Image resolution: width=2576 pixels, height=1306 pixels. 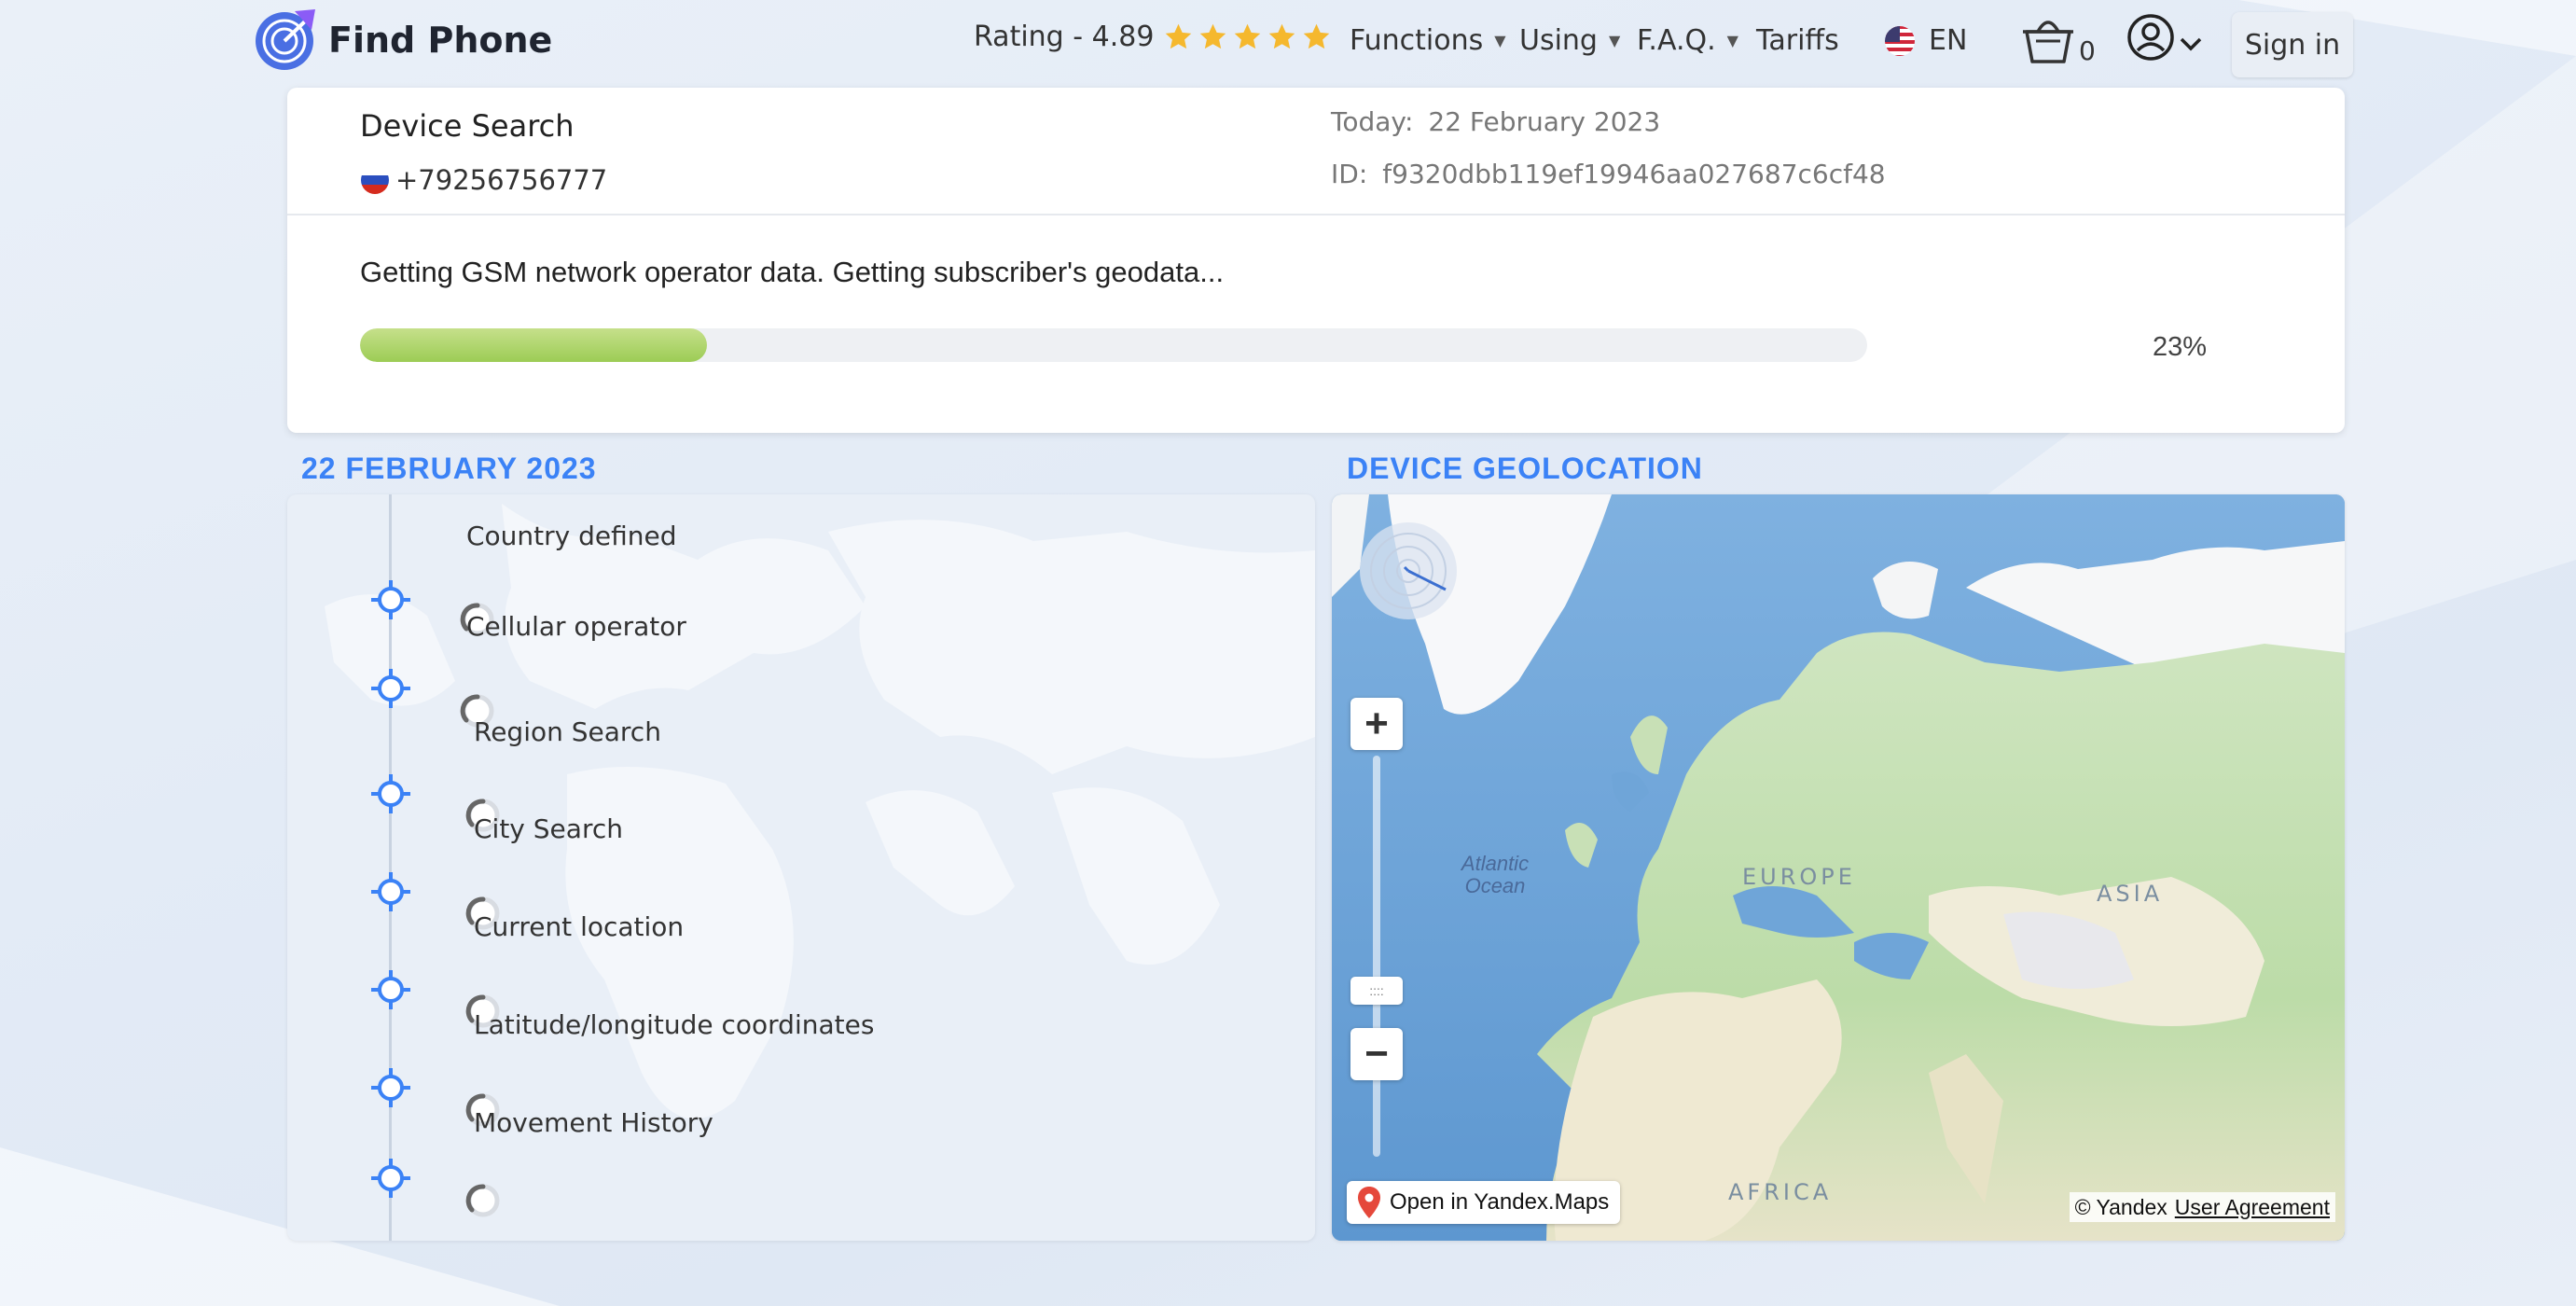 What do you see at coordinates (571, 536) in the screenshot?
I see `timeline-step-label: Country defined` at bounding box center [571, 536].